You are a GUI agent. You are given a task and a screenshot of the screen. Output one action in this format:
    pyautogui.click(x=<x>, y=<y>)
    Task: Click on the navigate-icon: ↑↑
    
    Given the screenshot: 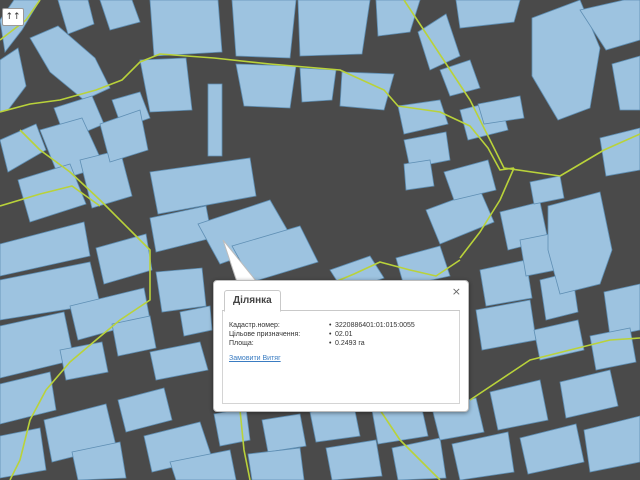 What is the action you would take?
    pyautogui.click(x=13, y=17)
    